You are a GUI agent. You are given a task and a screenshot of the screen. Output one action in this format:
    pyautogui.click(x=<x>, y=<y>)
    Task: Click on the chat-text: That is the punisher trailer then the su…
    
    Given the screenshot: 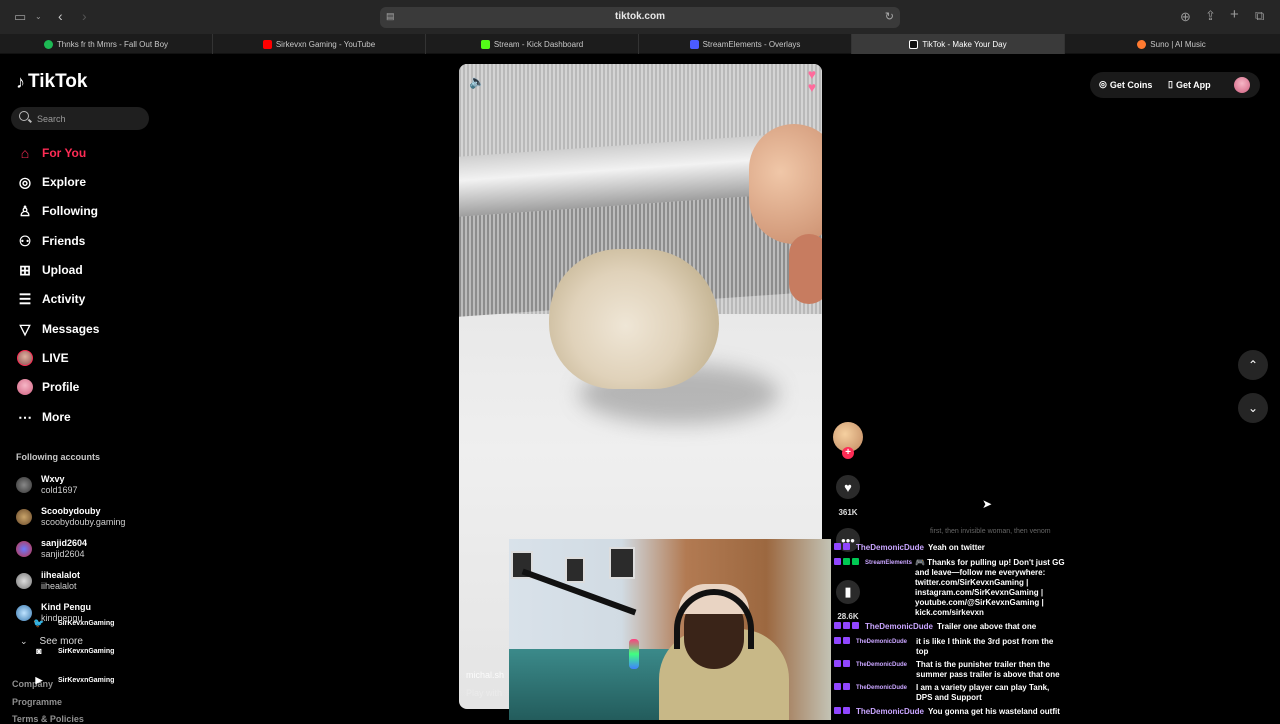 What is the action you would take?
    pyautogui.click(x=988, y=669)
    